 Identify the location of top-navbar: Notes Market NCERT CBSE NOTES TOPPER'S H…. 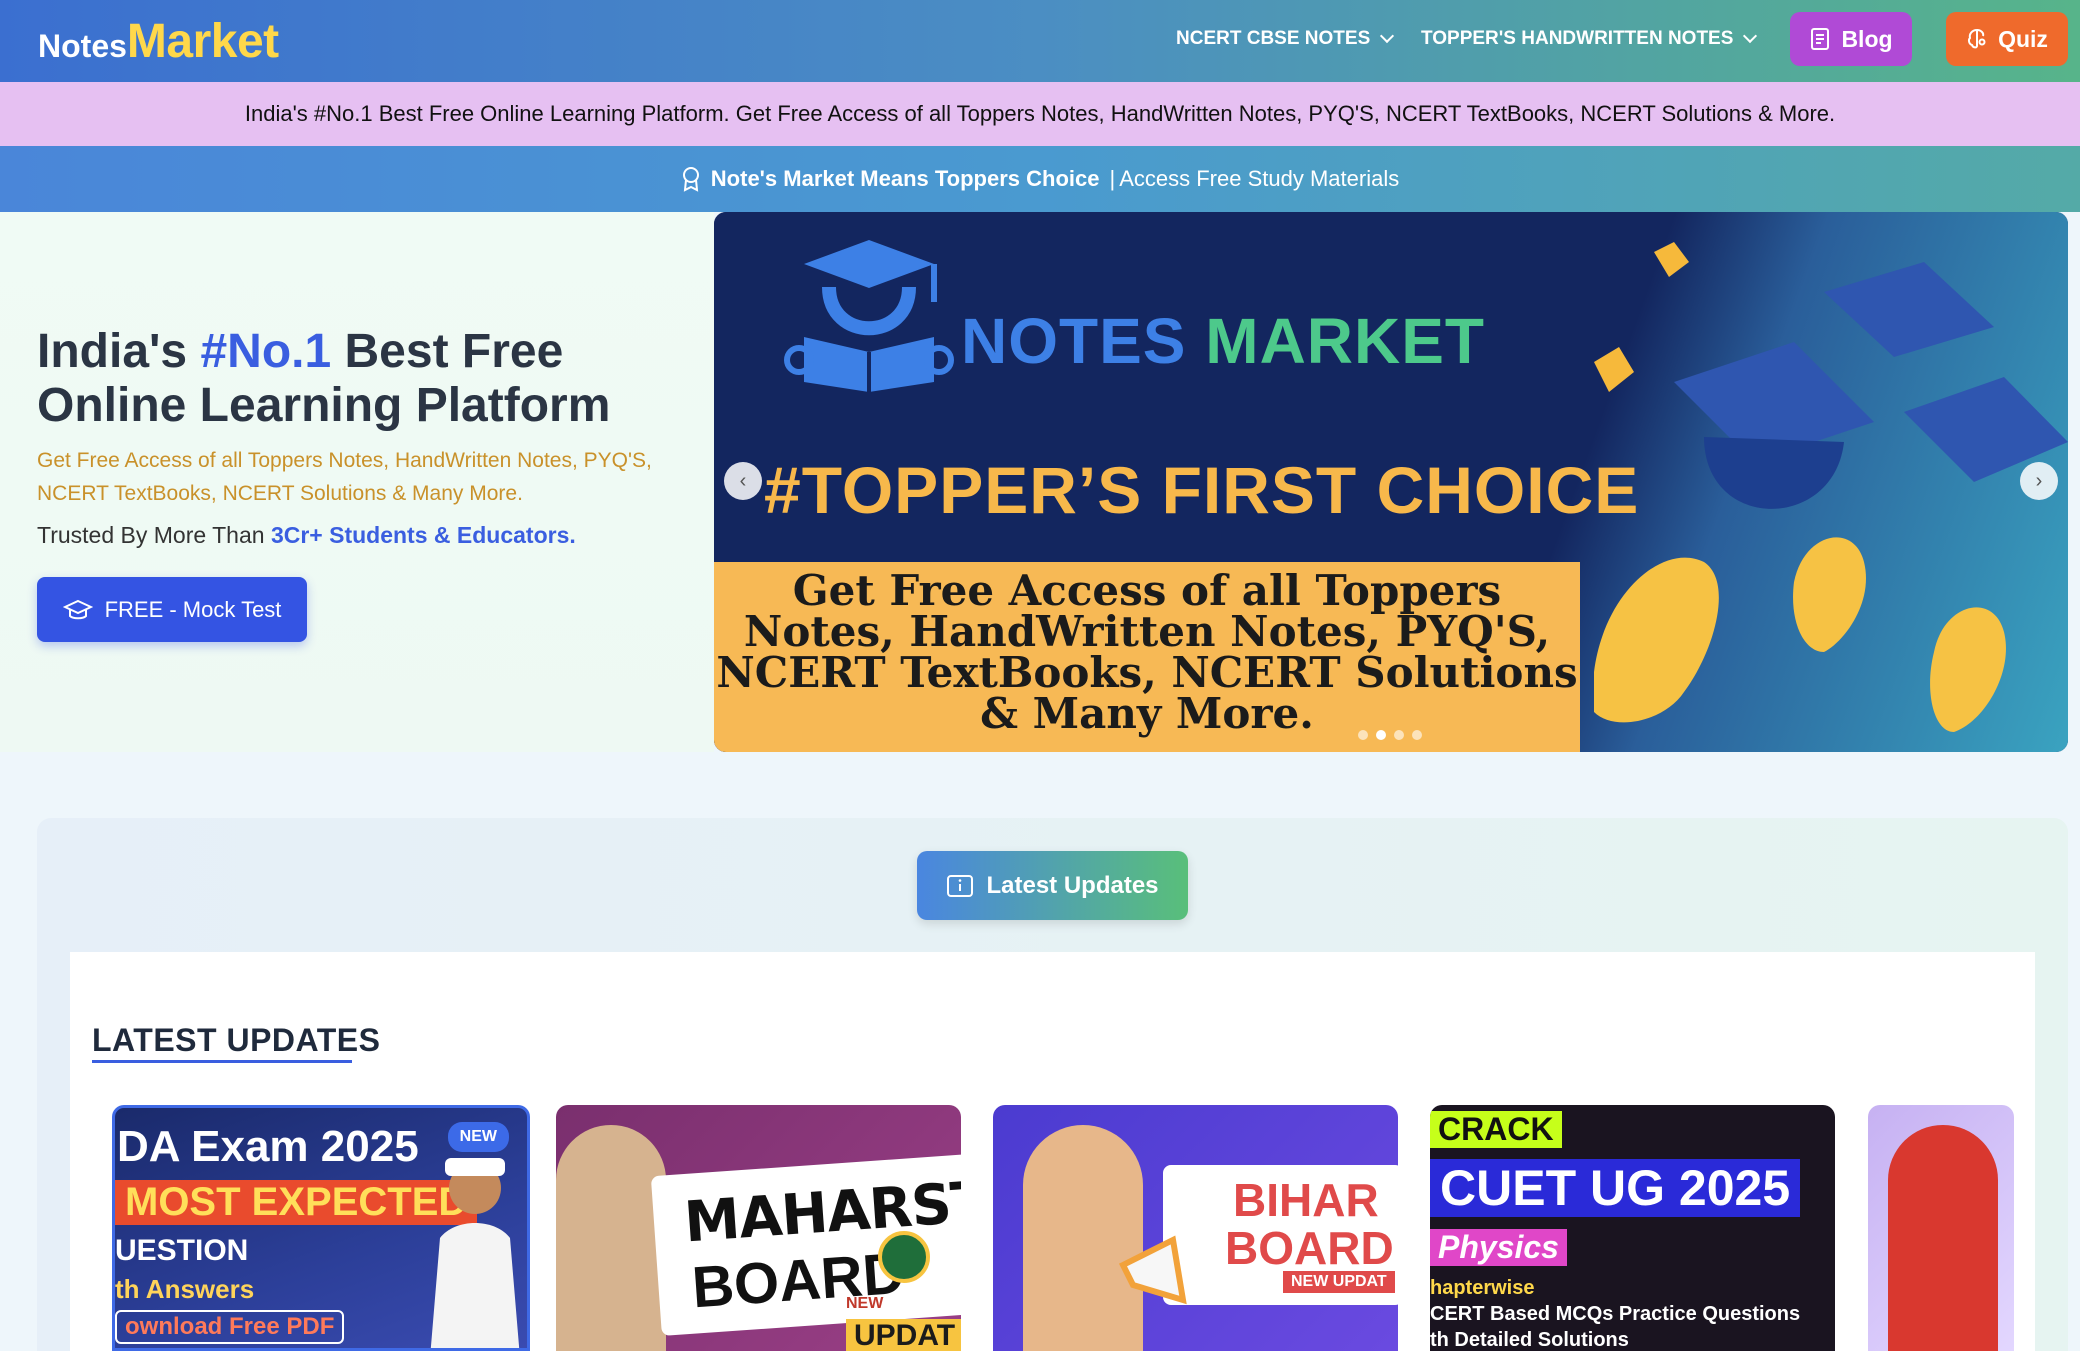
(1040, 41).